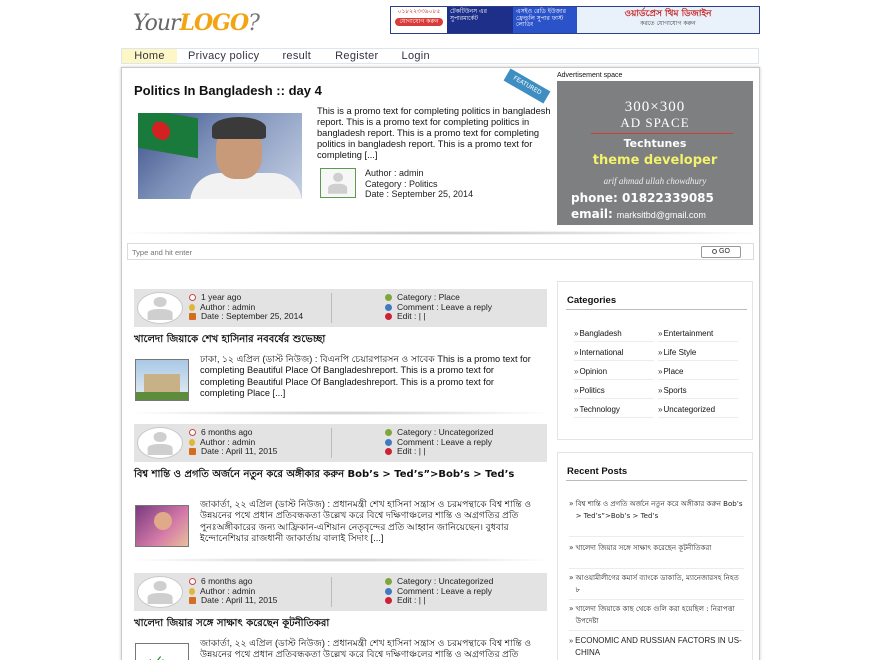 The image size is (880, 660). I want to click on ad-brand: Techtunes, so click(655, 143).